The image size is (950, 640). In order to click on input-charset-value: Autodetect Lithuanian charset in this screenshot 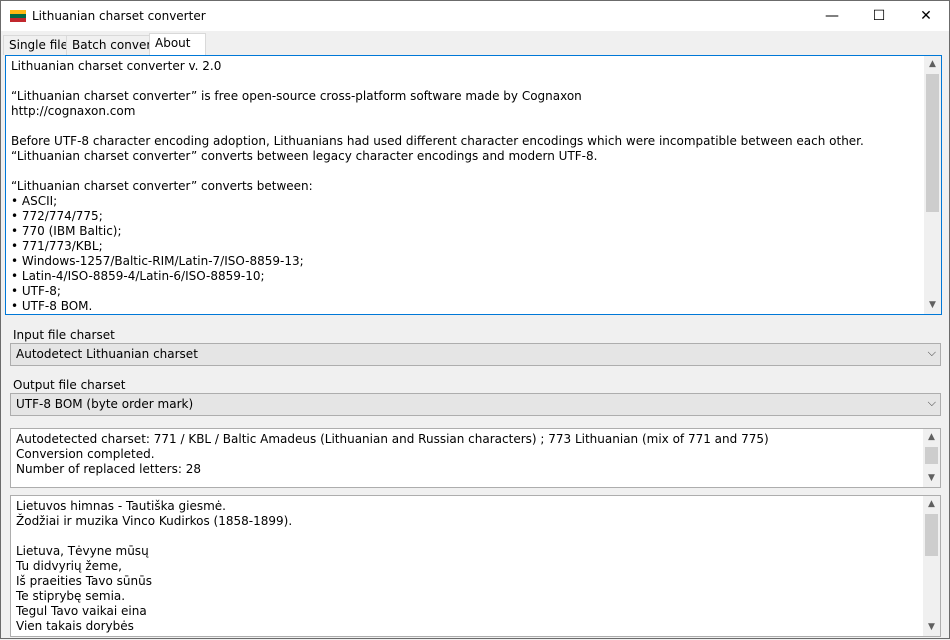, I will do `click(107, 354)`.